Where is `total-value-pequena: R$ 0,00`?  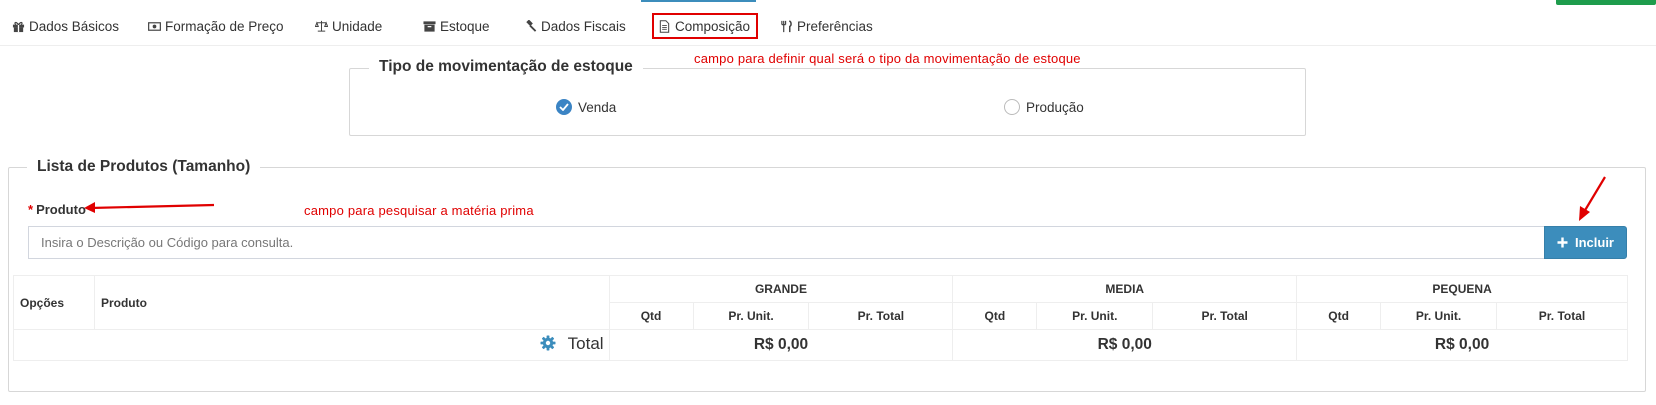
total-value-pequena: R$ 0,00 is located at coordinates (1462, 345).